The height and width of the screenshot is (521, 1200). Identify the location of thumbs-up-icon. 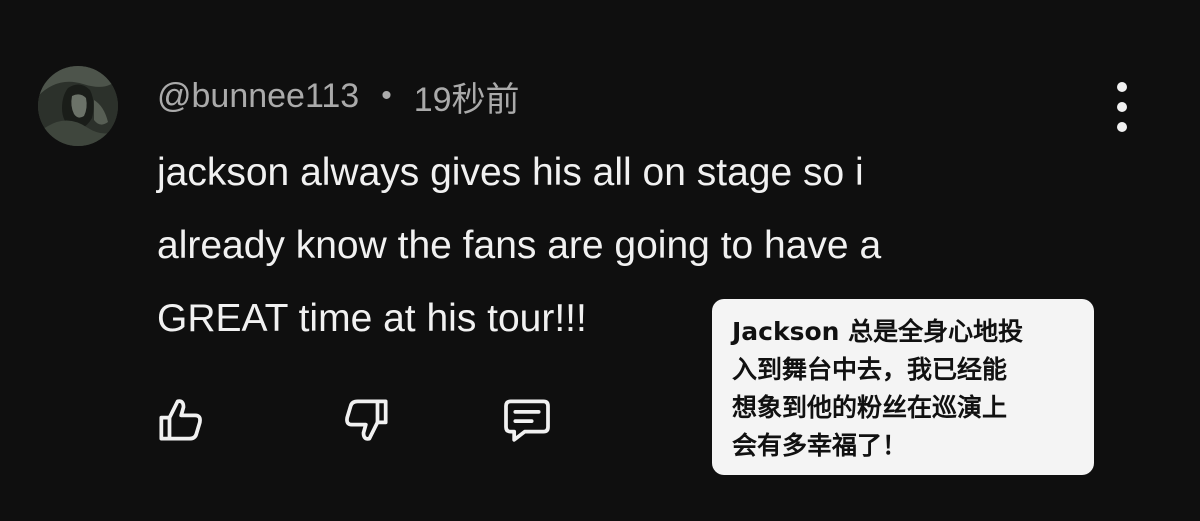
(180, 420).